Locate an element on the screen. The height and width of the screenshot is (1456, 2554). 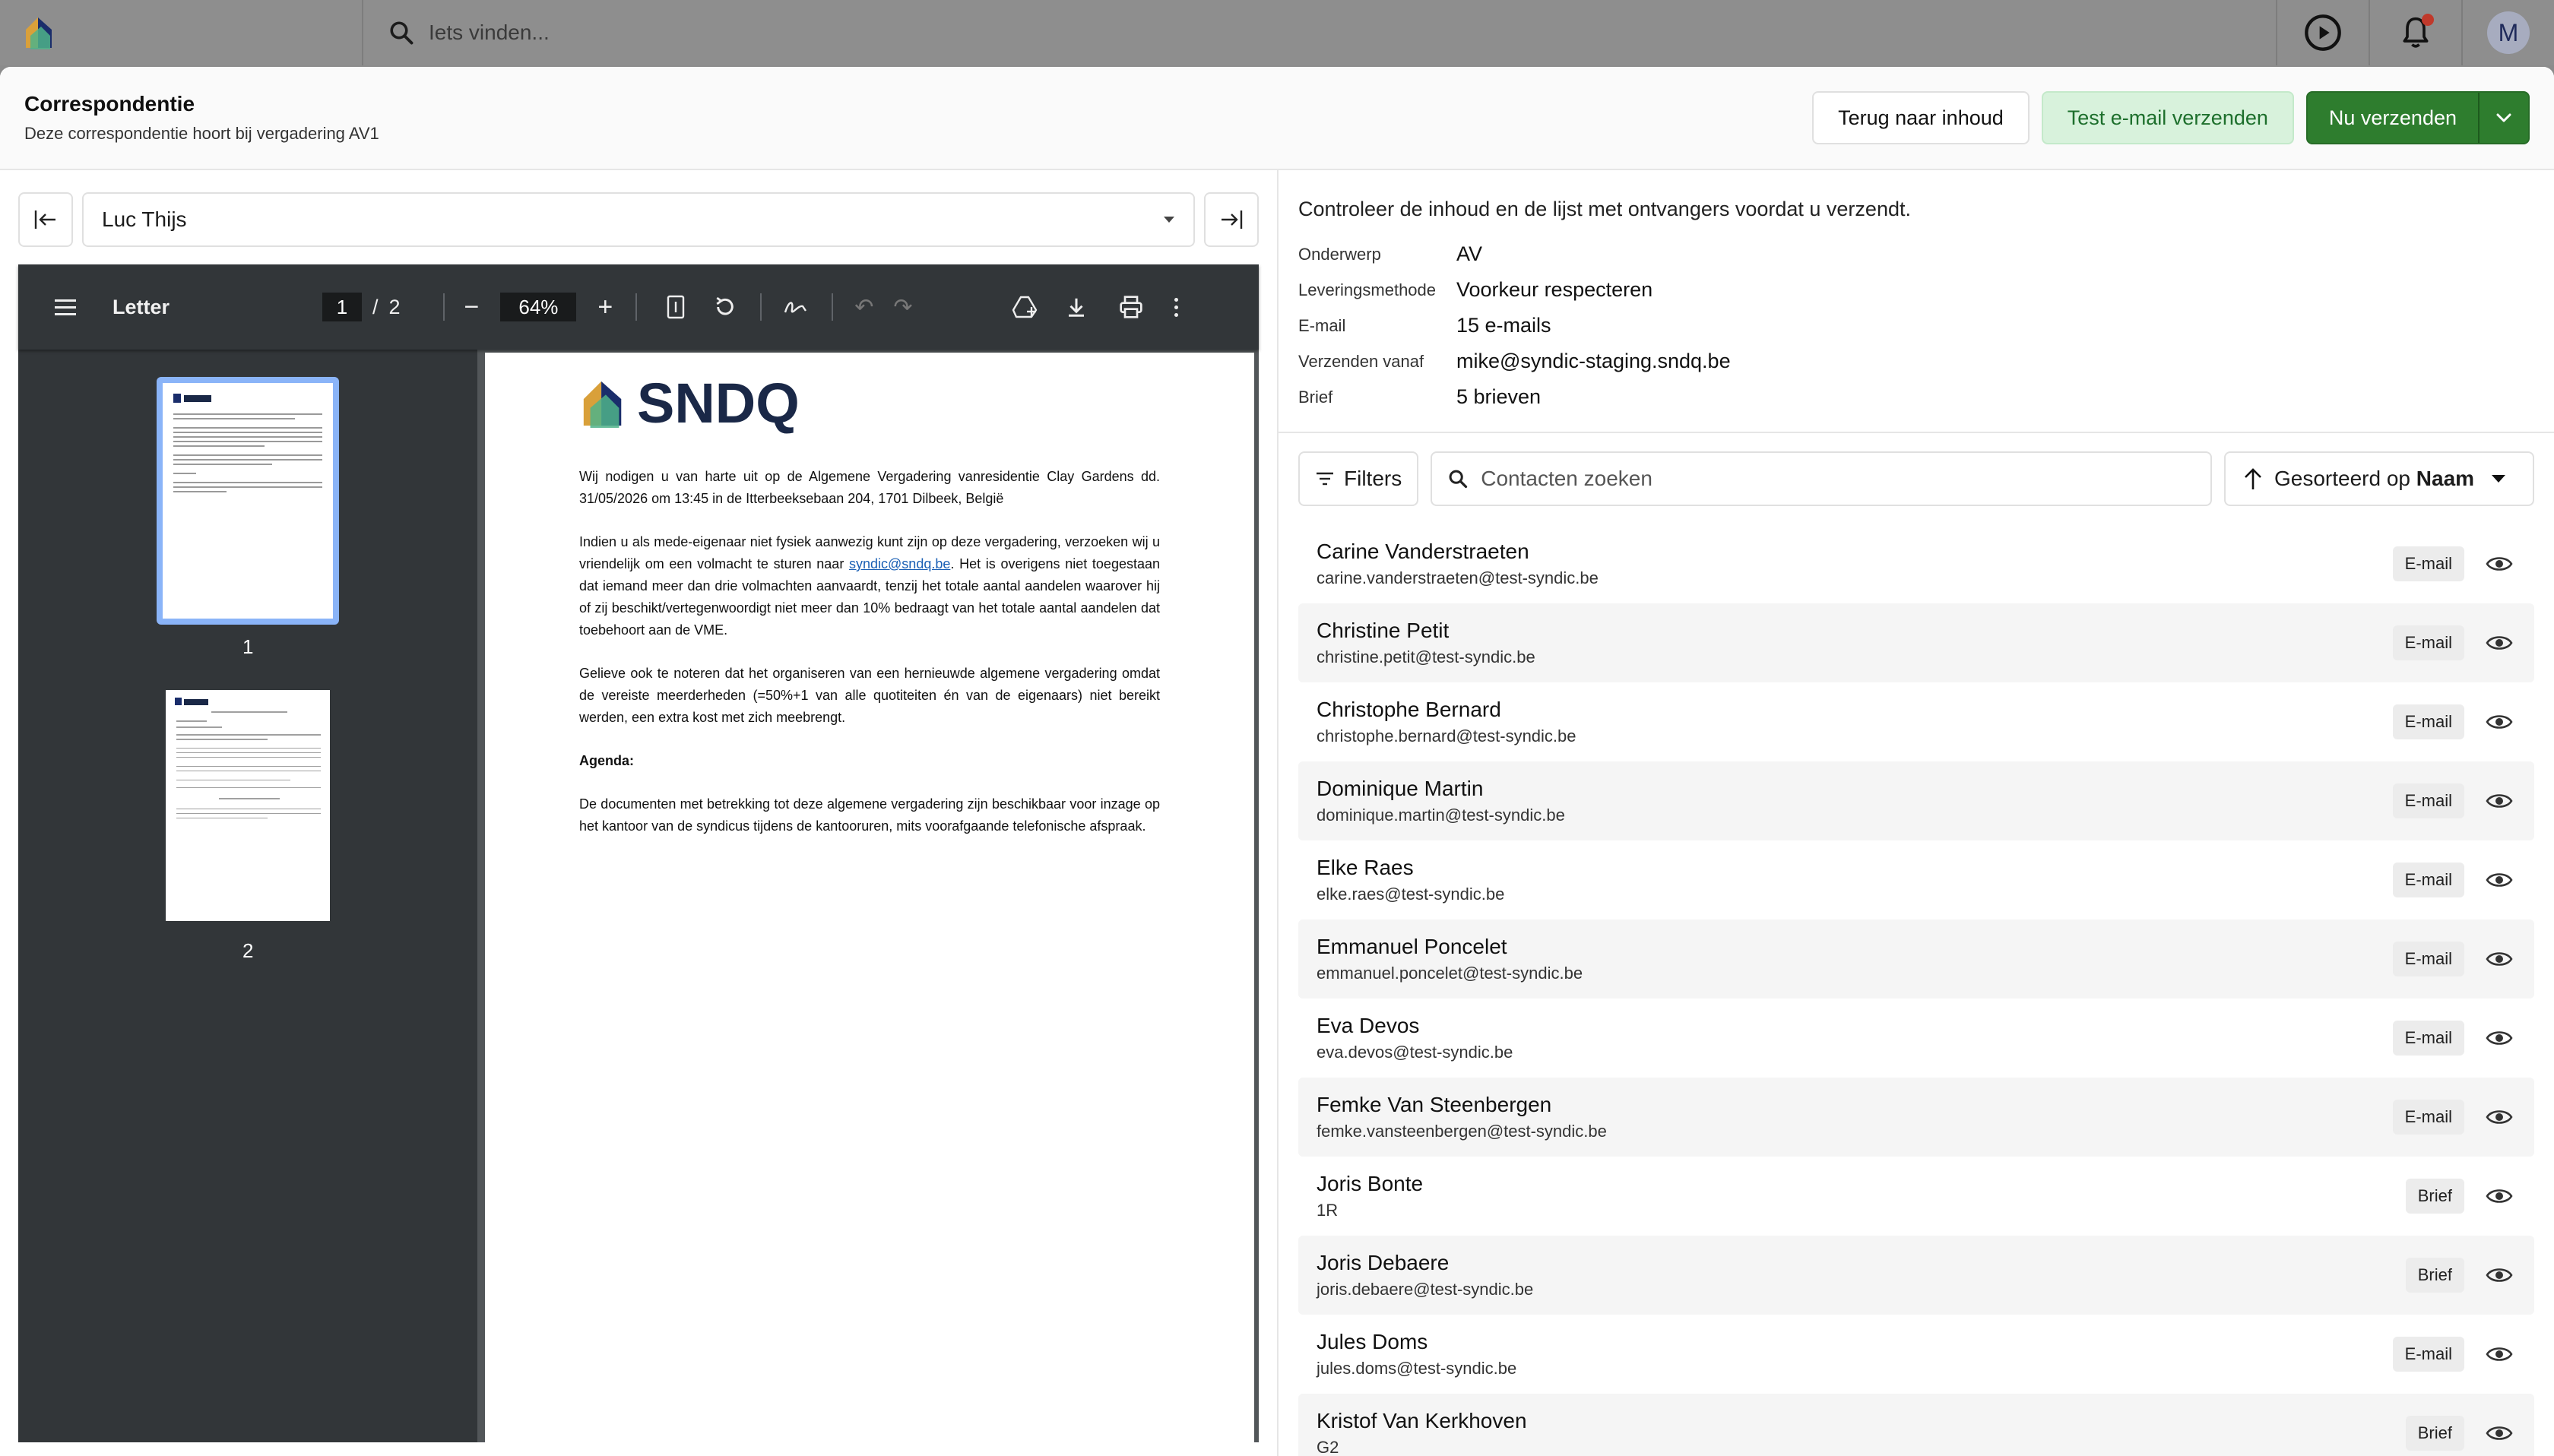
send-test-email-button: Test e-mail verzenden is located at coordinates (2167, 118).